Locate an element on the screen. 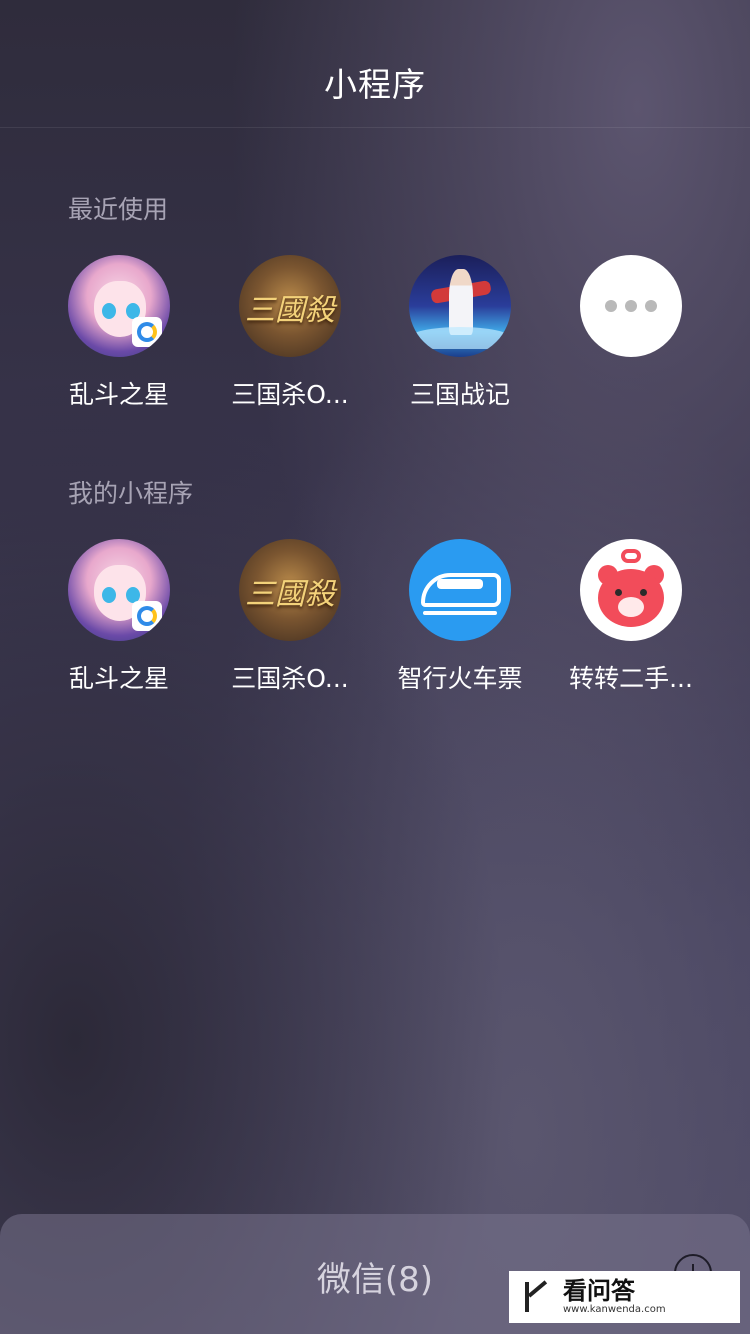 Image resolution: width=750 pixels, height=1334 pixels. recent-row: 乱斗之星 三國殺 三国杀O... 三国战记 is located at coordinates (375, 332).